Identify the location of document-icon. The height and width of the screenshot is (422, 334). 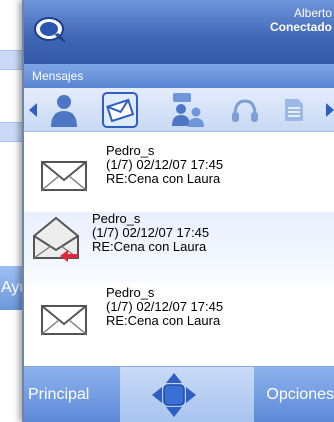
(294, 110).